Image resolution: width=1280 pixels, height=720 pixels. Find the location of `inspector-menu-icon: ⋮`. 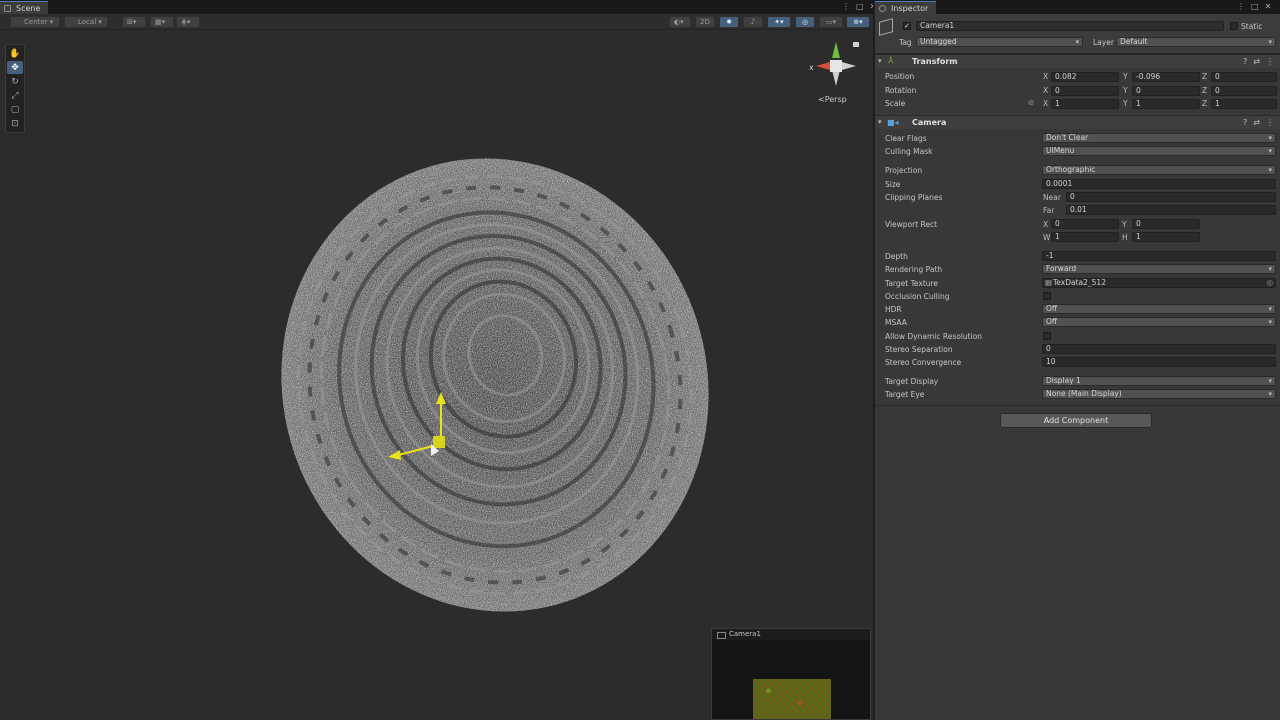

inspector-menu-icon: ⋮ is located at coordinates (1241, 6).